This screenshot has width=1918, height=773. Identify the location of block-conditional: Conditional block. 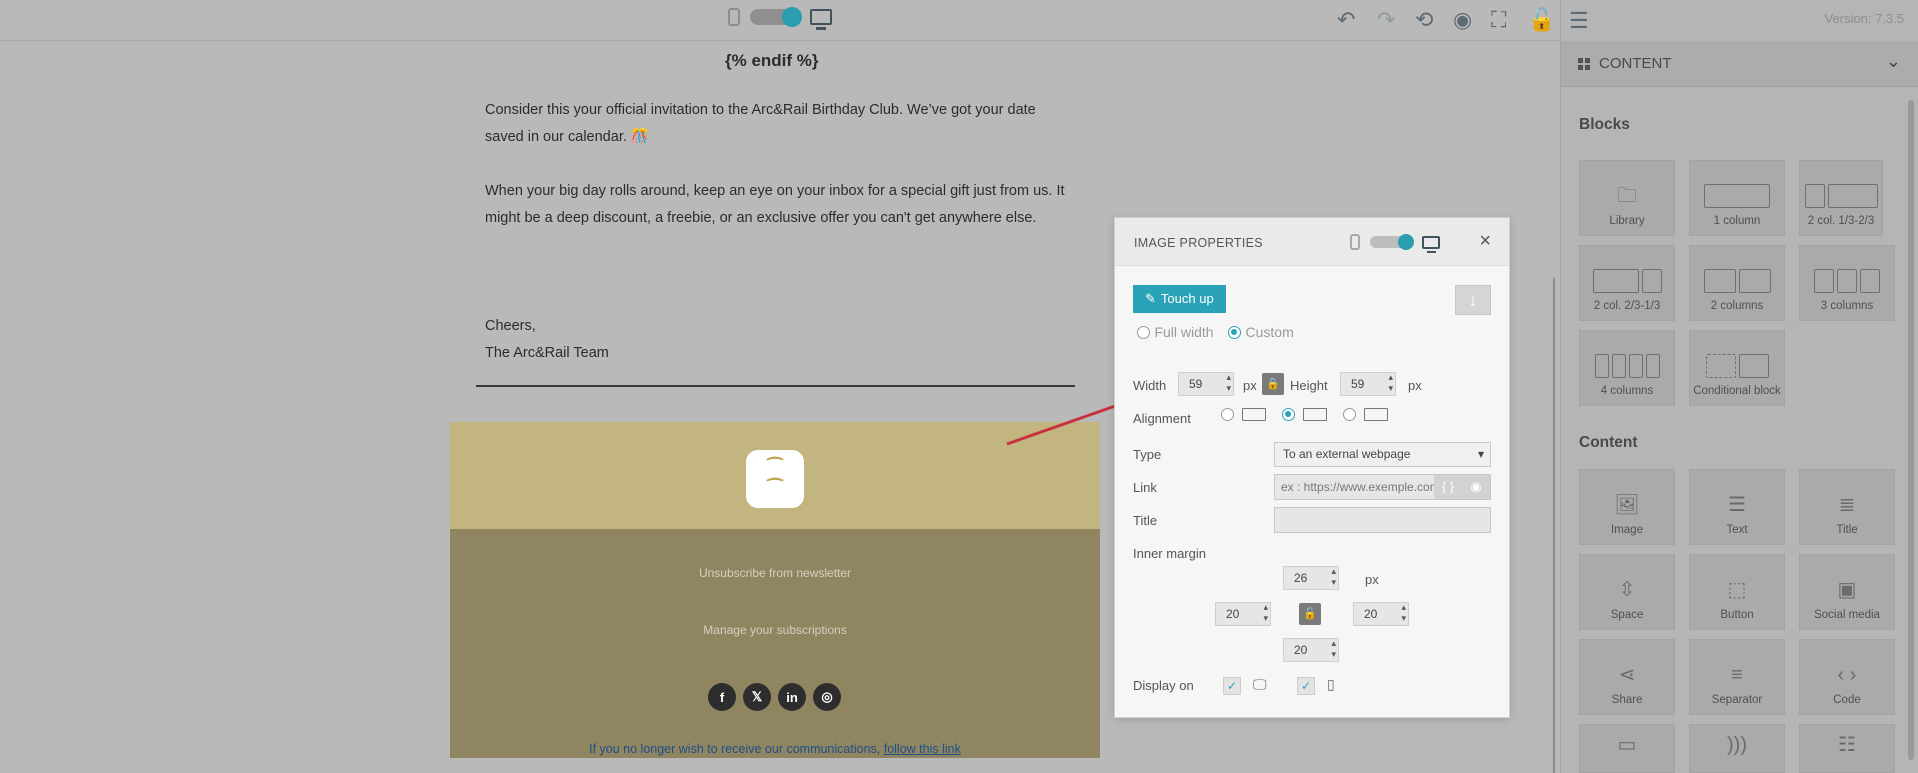
(1737, 368).